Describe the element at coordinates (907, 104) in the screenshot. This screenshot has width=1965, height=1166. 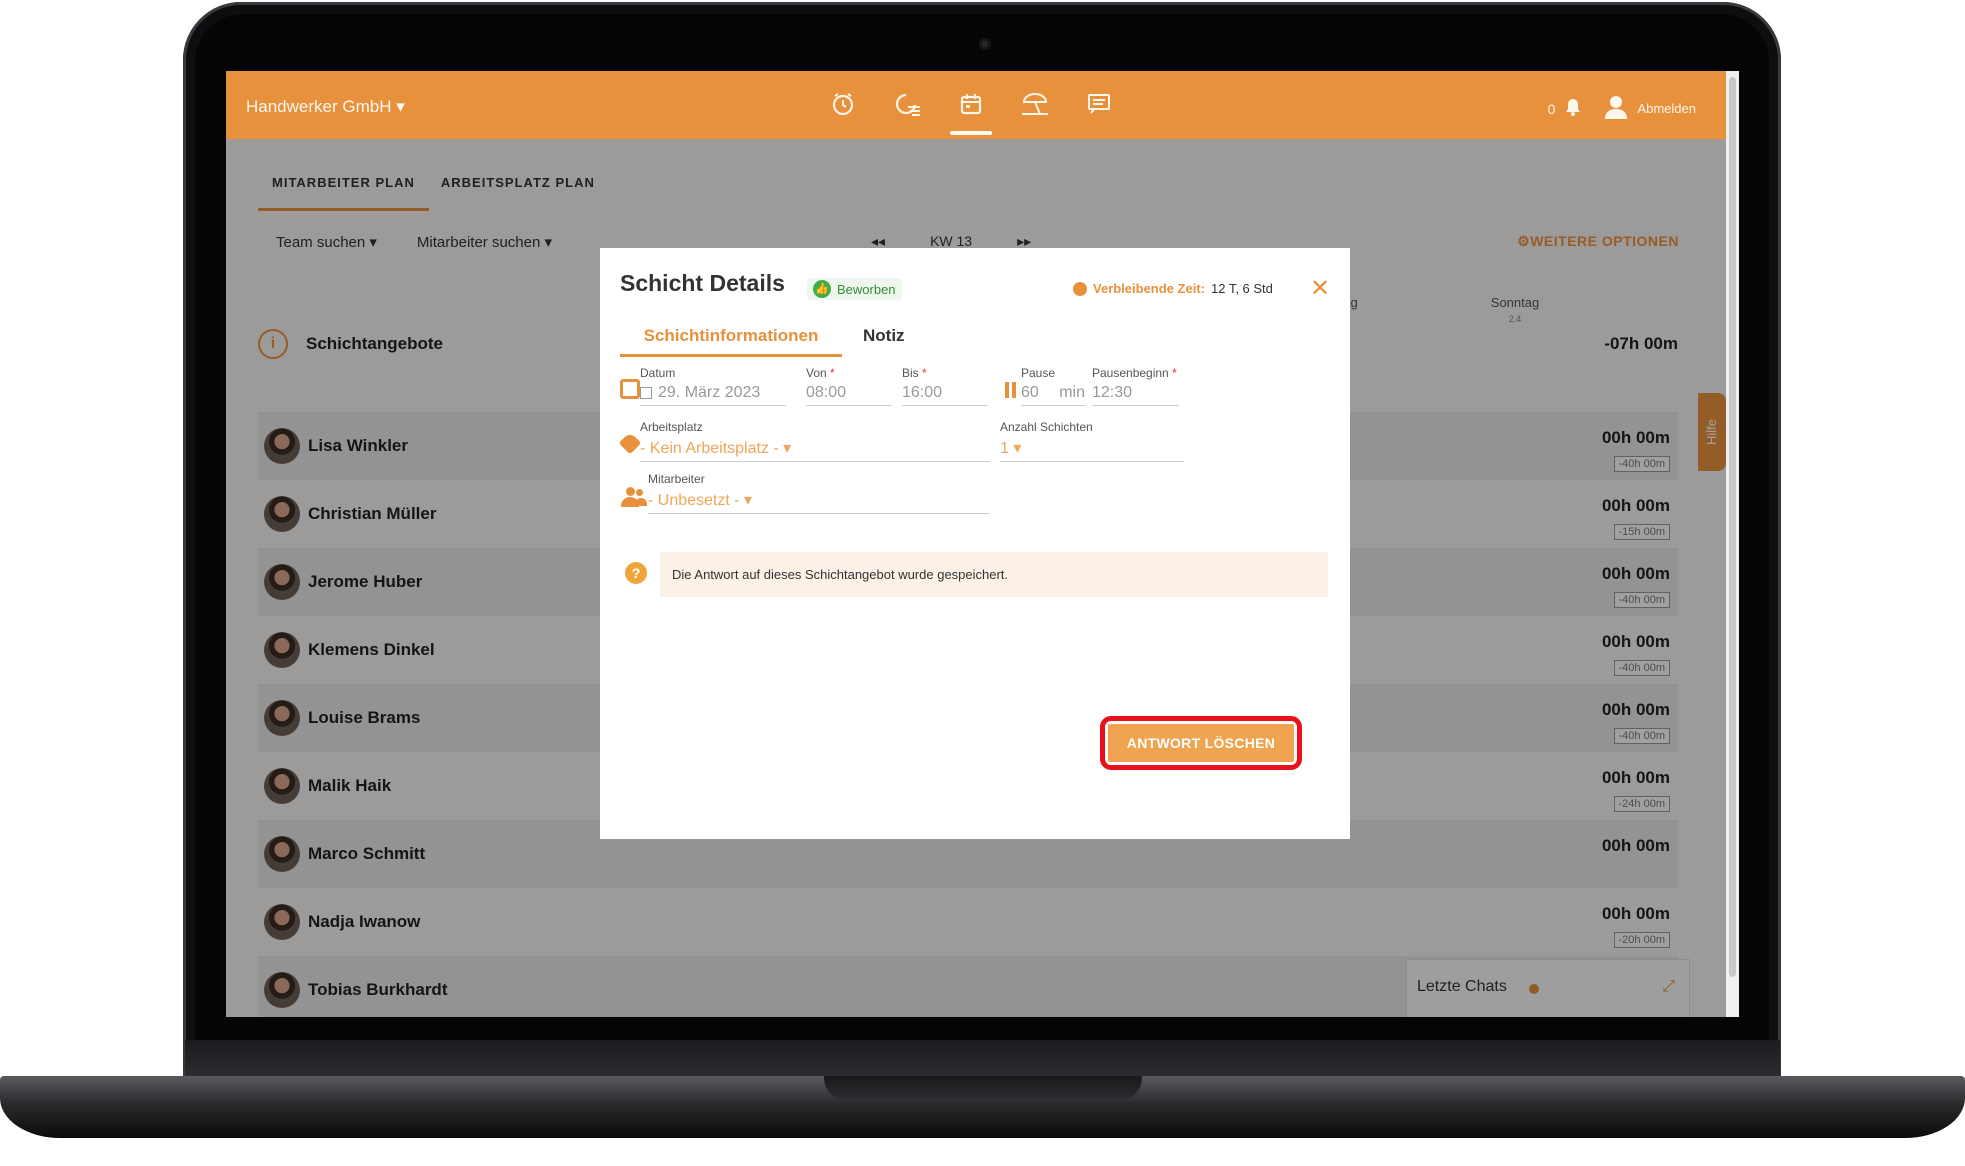
I see `history-icon` at that location.